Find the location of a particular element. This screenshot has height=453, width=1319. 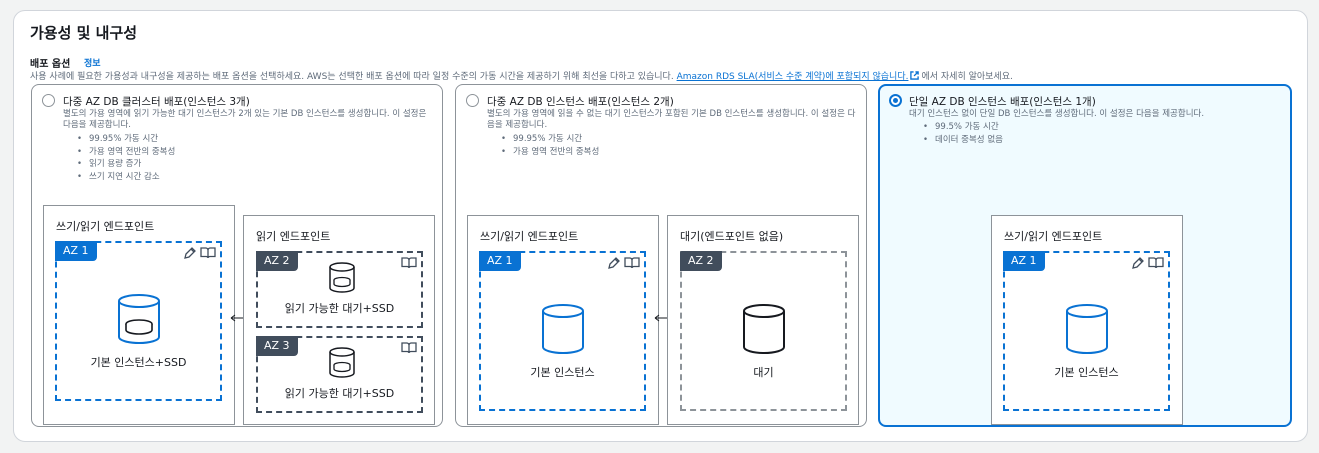

option-title: 다중 AZ DB 인스턴스 배포(인스턴스 2개) is located at coordinates (580, 102).